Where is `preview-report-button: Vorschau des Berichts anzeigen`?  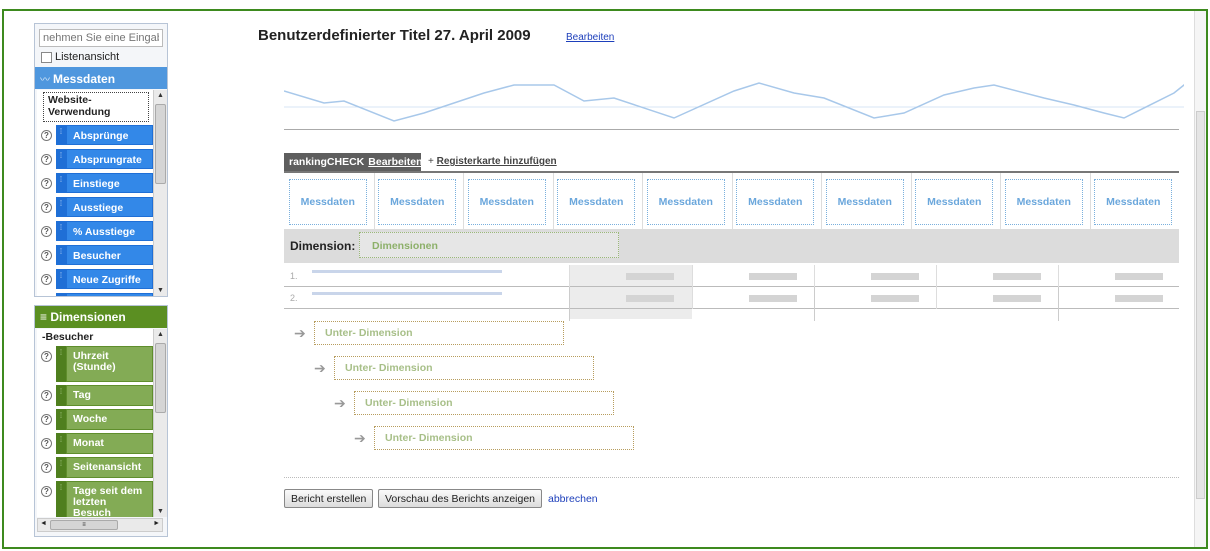 preview-report-button: Vorschau des Berichts anzeigen is located at coordinates (460, 498).